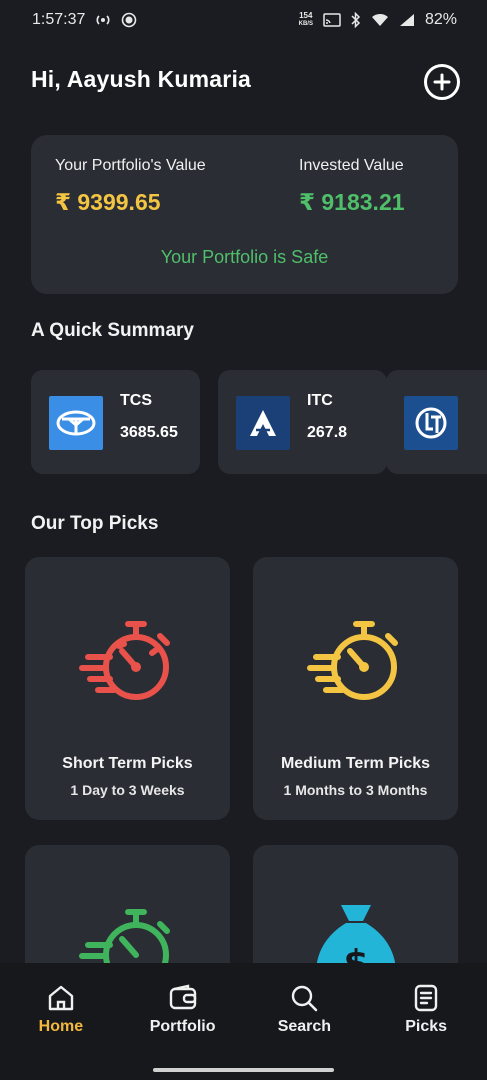 The width and height of the screenshot is (487, 1080). What do you see at coordinates (243, 1070) in the screenshot?
I see `home-indicator` at bounding box center [243, 1070].